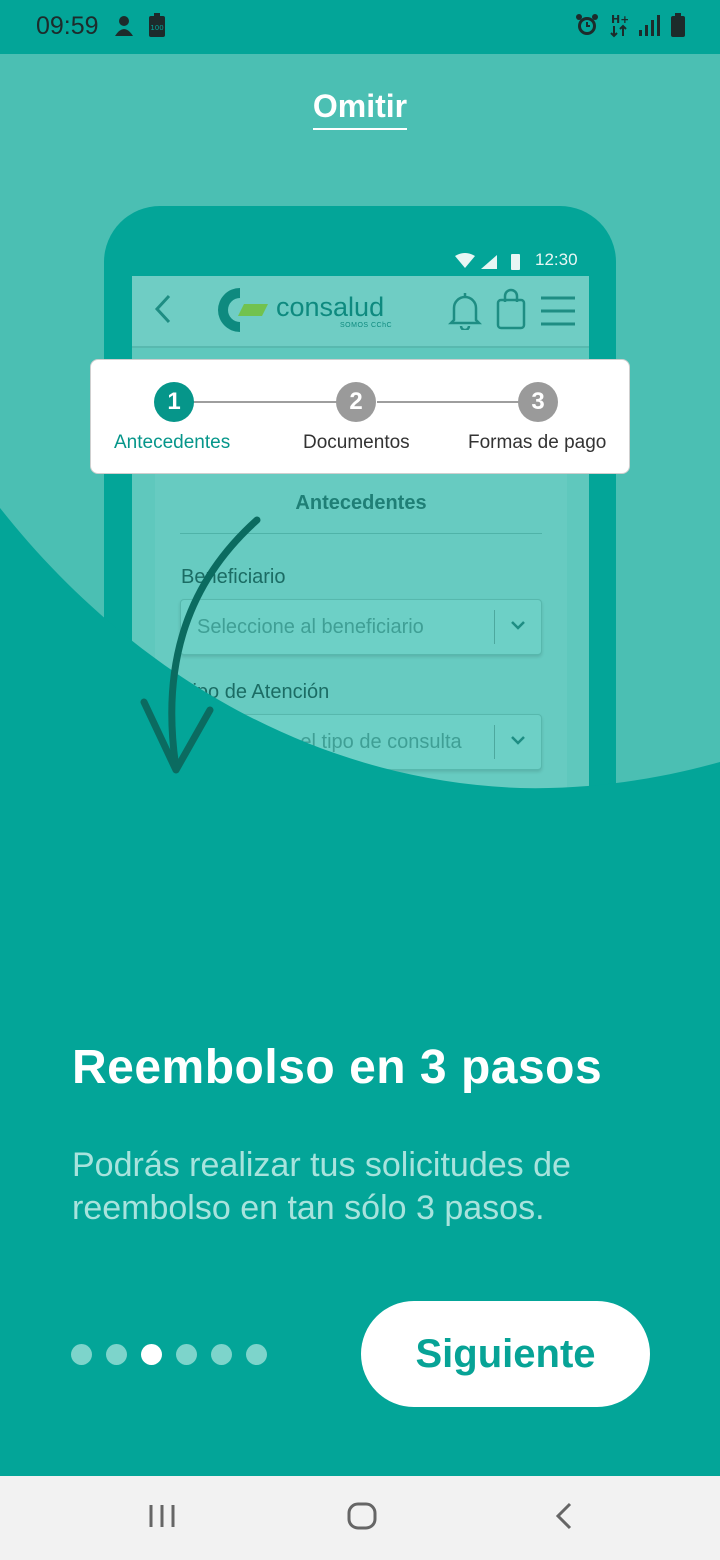 This screenshot has width=720, height=1560. I want to click on svg-text: 100, so click(156, 28).